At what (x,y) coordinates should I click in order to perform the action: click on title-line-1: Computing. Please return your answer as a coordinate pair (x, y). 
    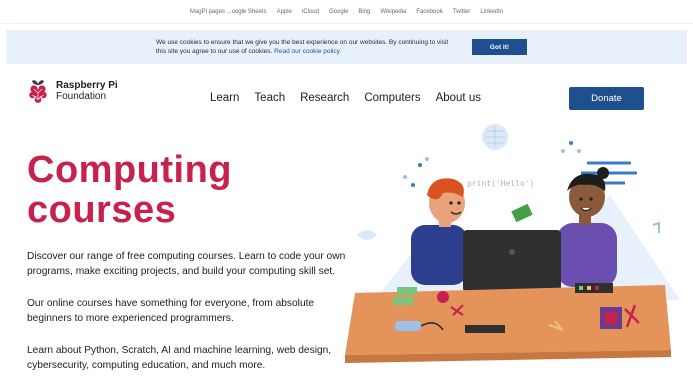
    Looking at the image, I should click on (130, 170).